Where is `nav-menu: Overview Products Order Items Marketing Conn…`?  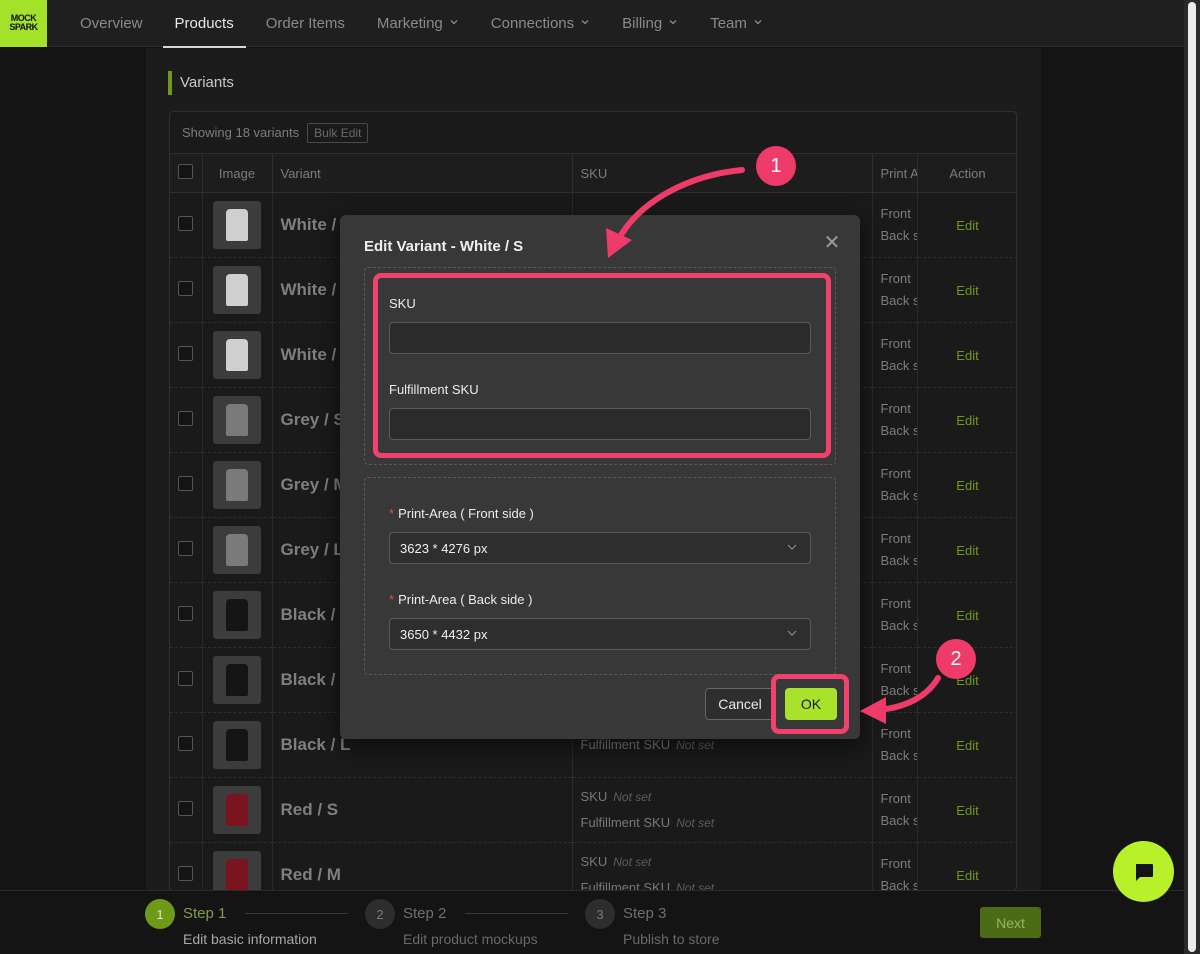 nav-menu: Overview Products Order Items Marketing Conn… is located at coordinates (425, 24).